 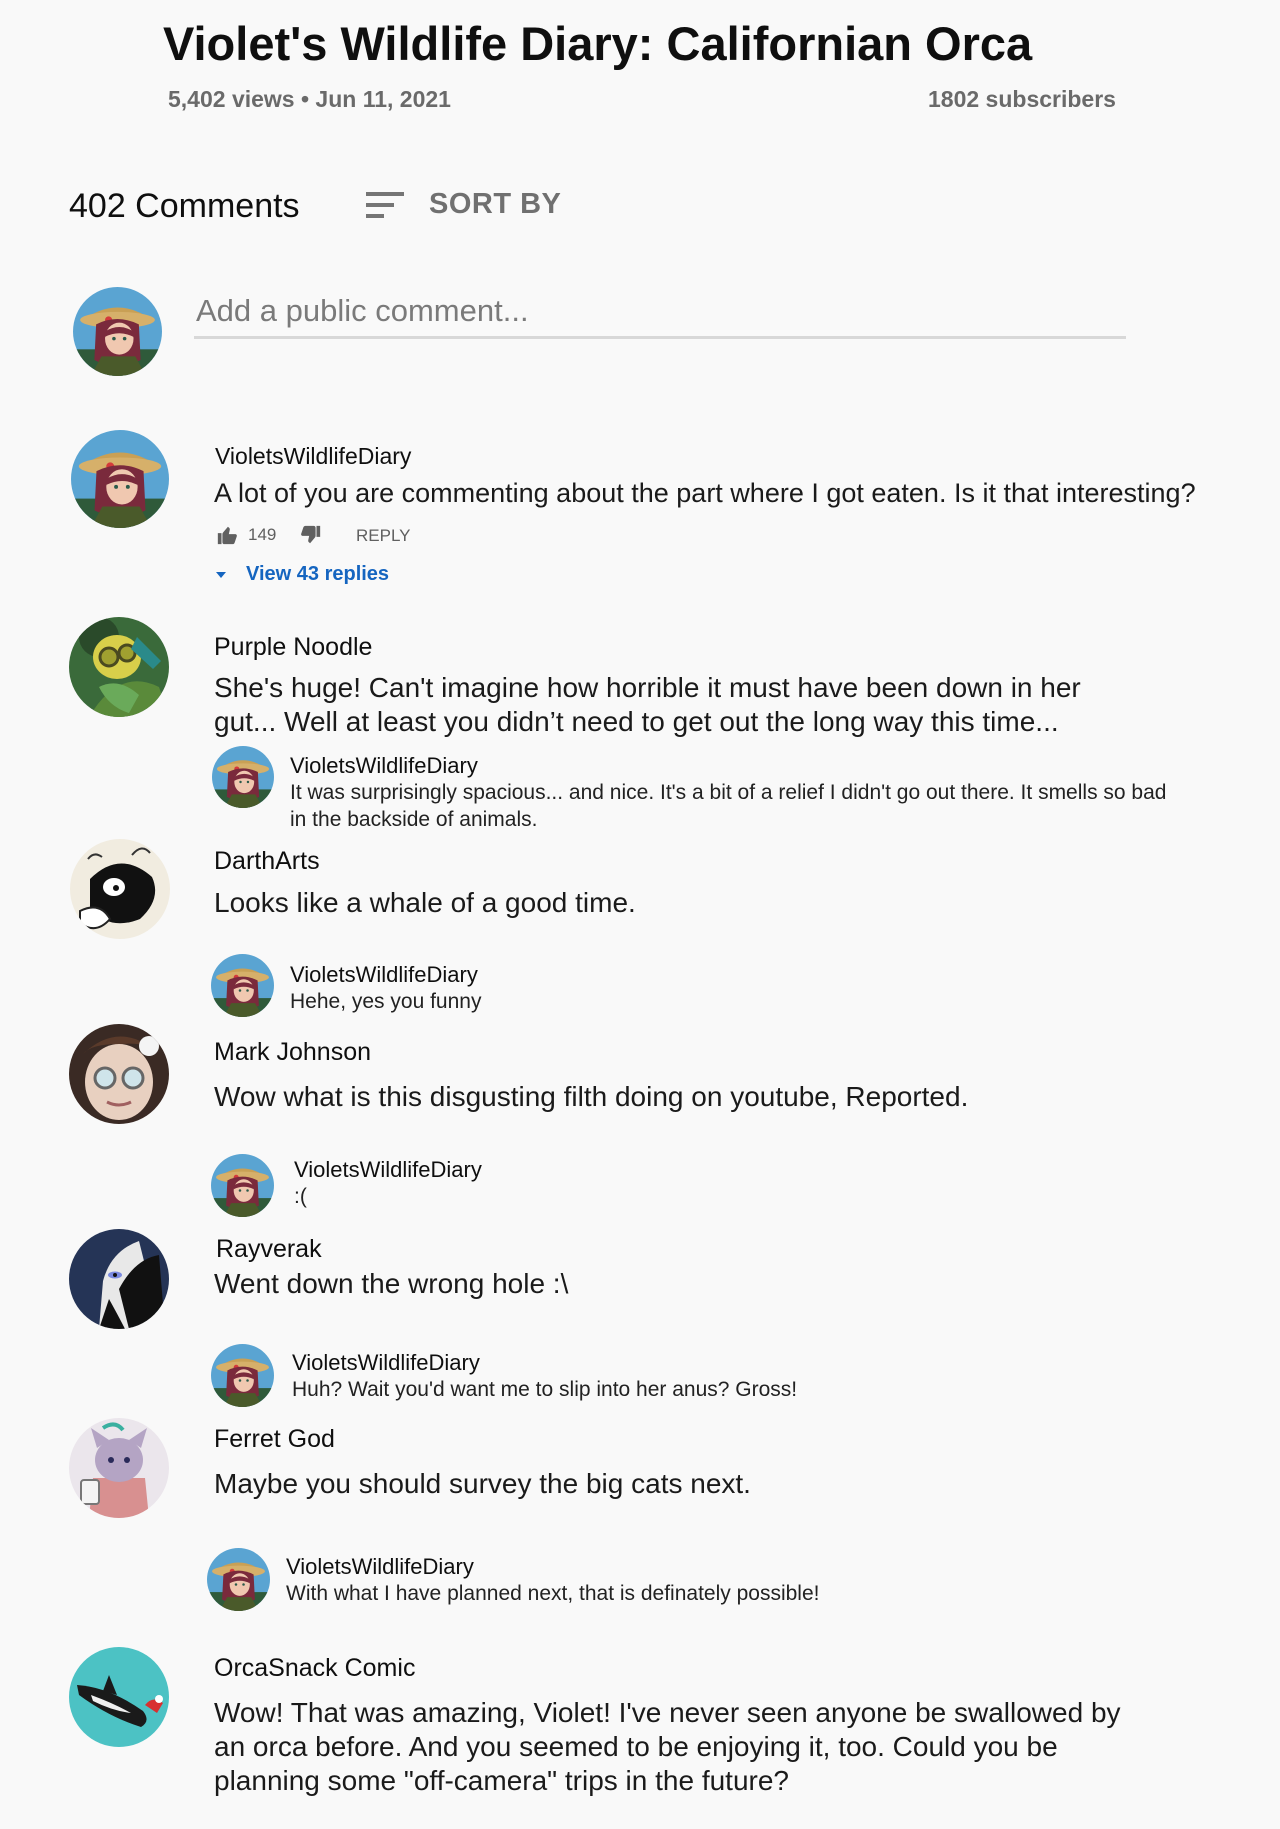 What do you see at coordinates (313, 456) in the screenshot?
I see `comment-author: VioletsWildlifeDiary` at bounding box center [313, 456].